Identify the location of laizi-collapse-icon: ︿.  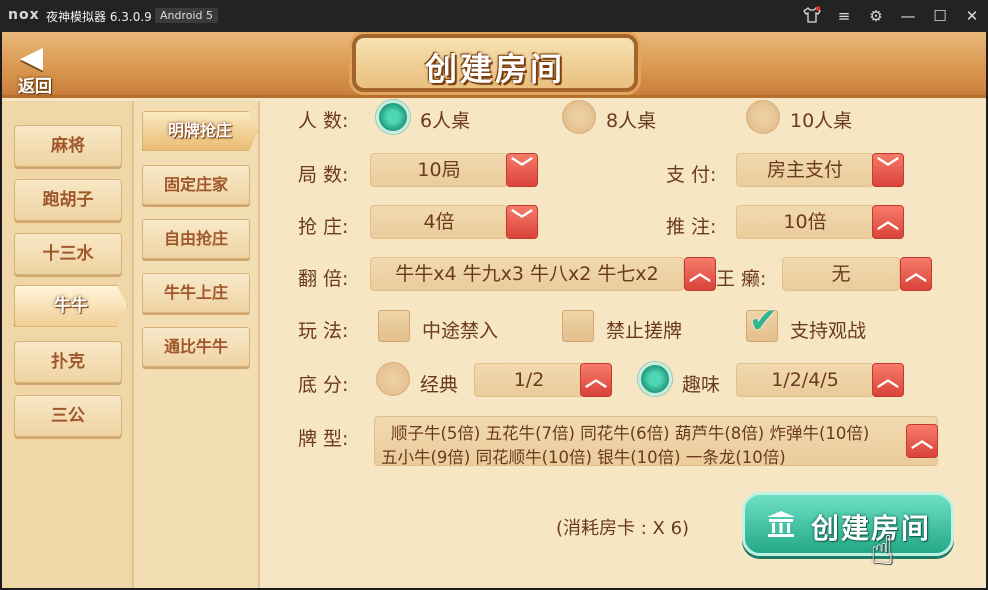
(916, 274).